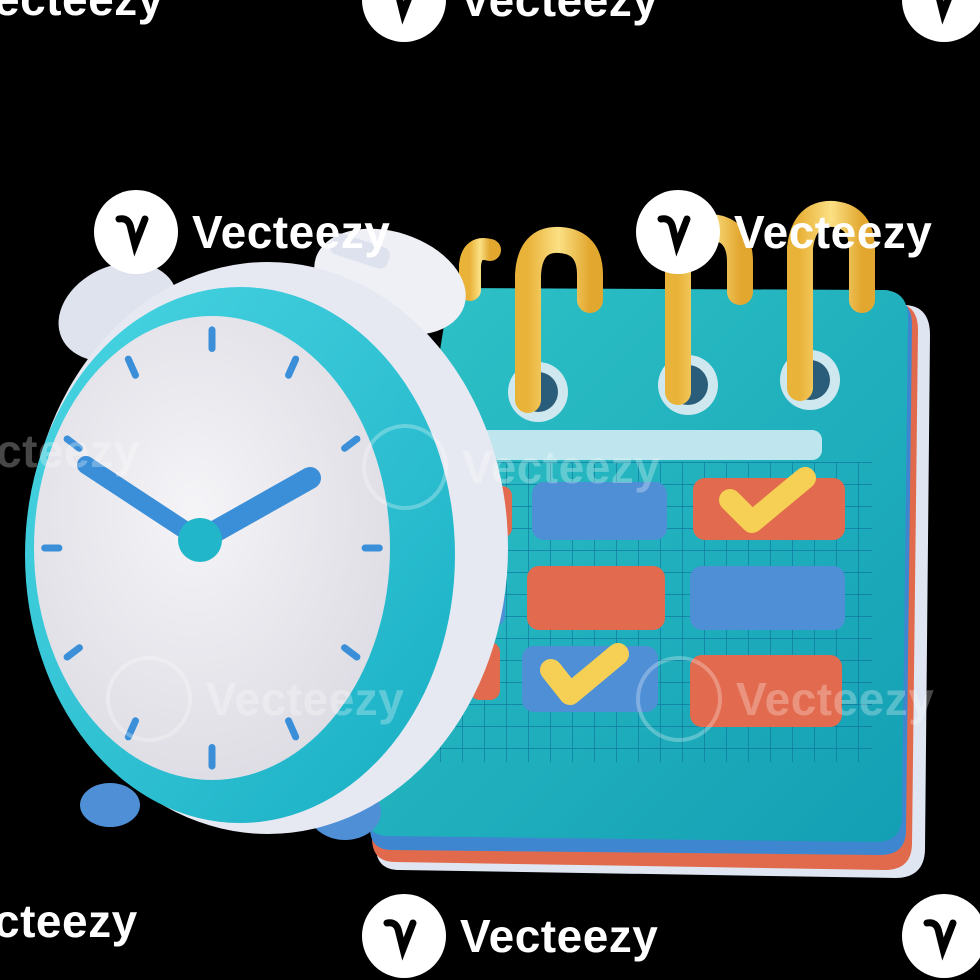 The width and height of the screenshot is (980, 980). Describe the element at coordinates (767, 598) in the screenshot. I see `event-block-blue` at that location.